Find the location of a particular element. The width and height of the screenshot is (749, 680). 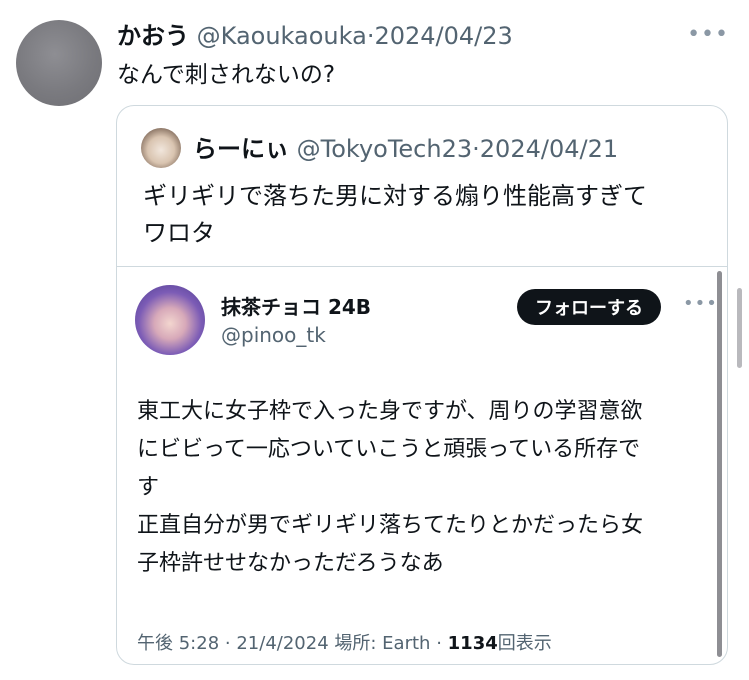

follow-button: フォローする is located at coordinates (589, 307).